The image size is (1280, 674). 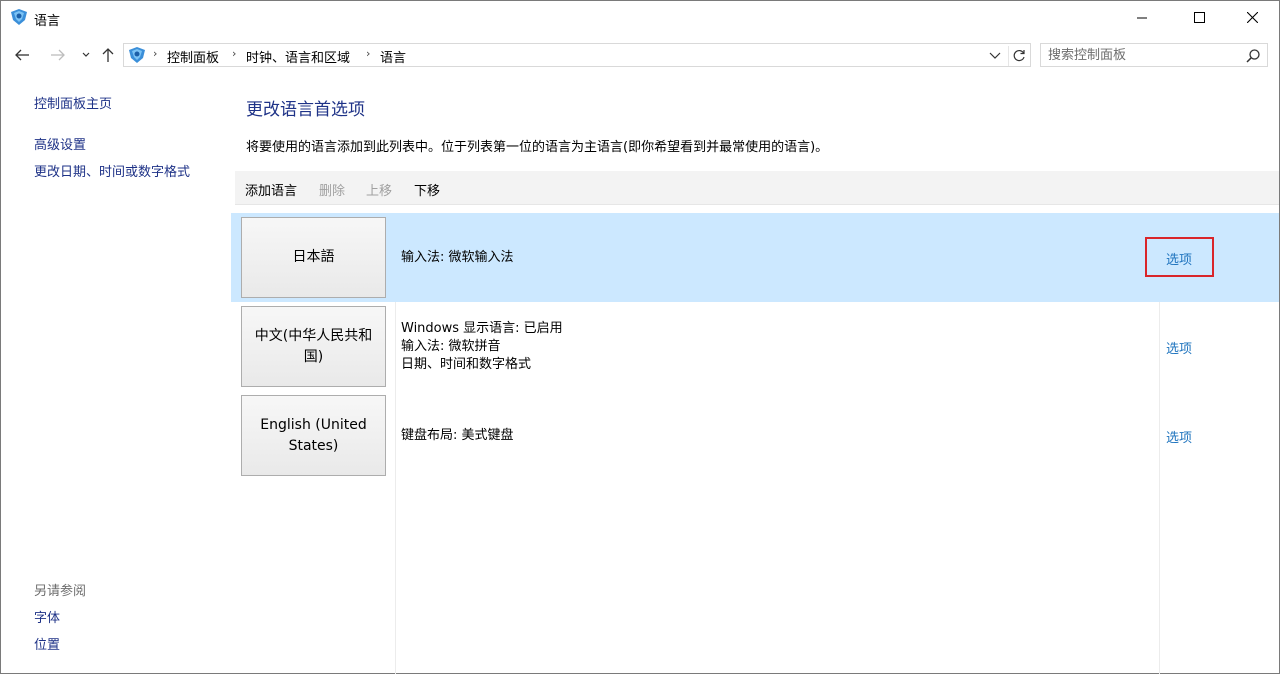 What do you see at coordinates (47, 616) in the screenshot?
I see `fonts-link: 字体` at bounding box center [47, 616].